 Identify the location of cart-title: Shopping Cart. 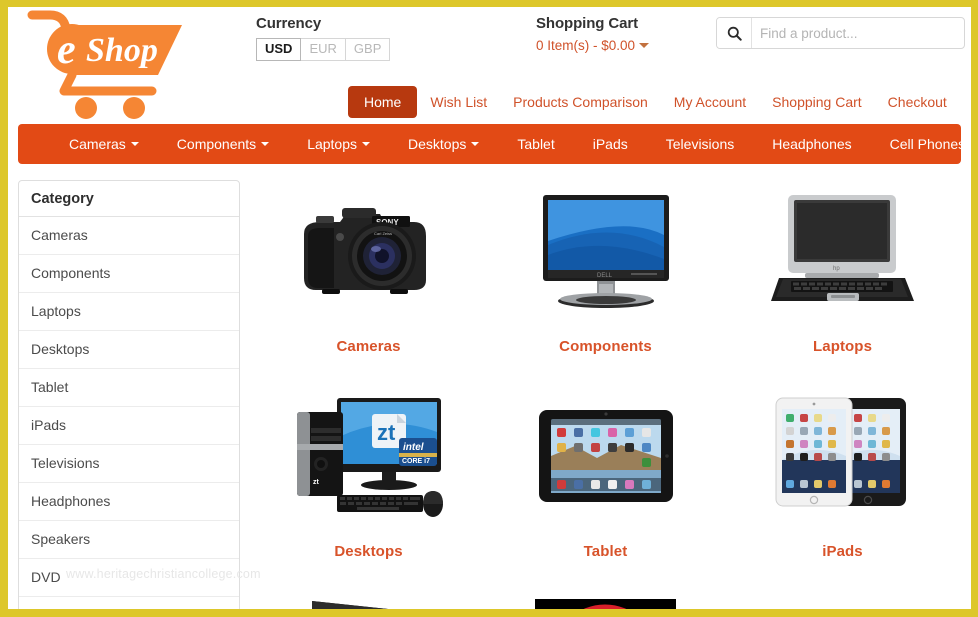
(587, 23).